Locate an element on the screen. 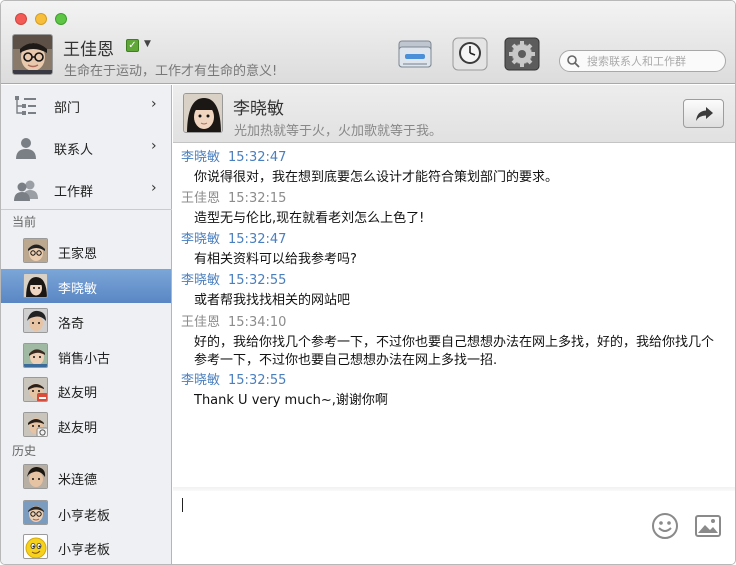 The width and height of the screenshot is (736, 565). contact-item: 米连德 is located at coordinates (86, 477).